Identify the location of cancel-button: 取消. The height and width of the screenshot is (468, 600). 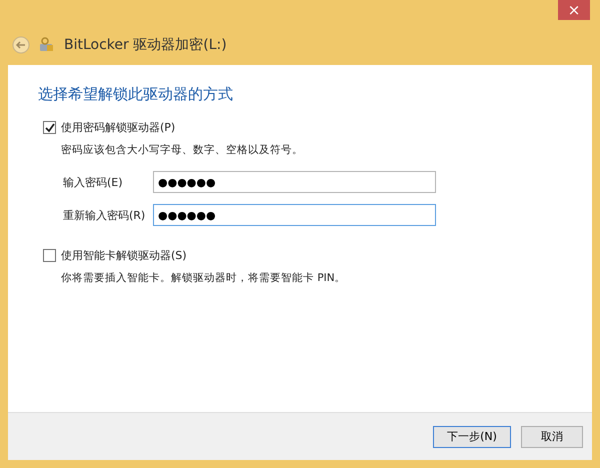
(552, 437).